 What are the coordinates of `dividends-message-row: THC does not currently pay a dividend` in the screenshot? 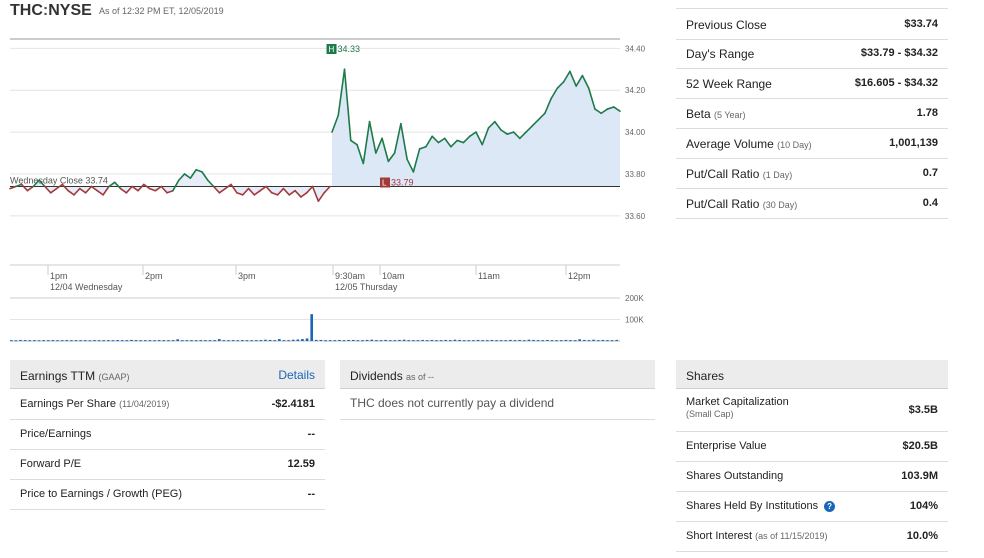 It's located at (497, 404).